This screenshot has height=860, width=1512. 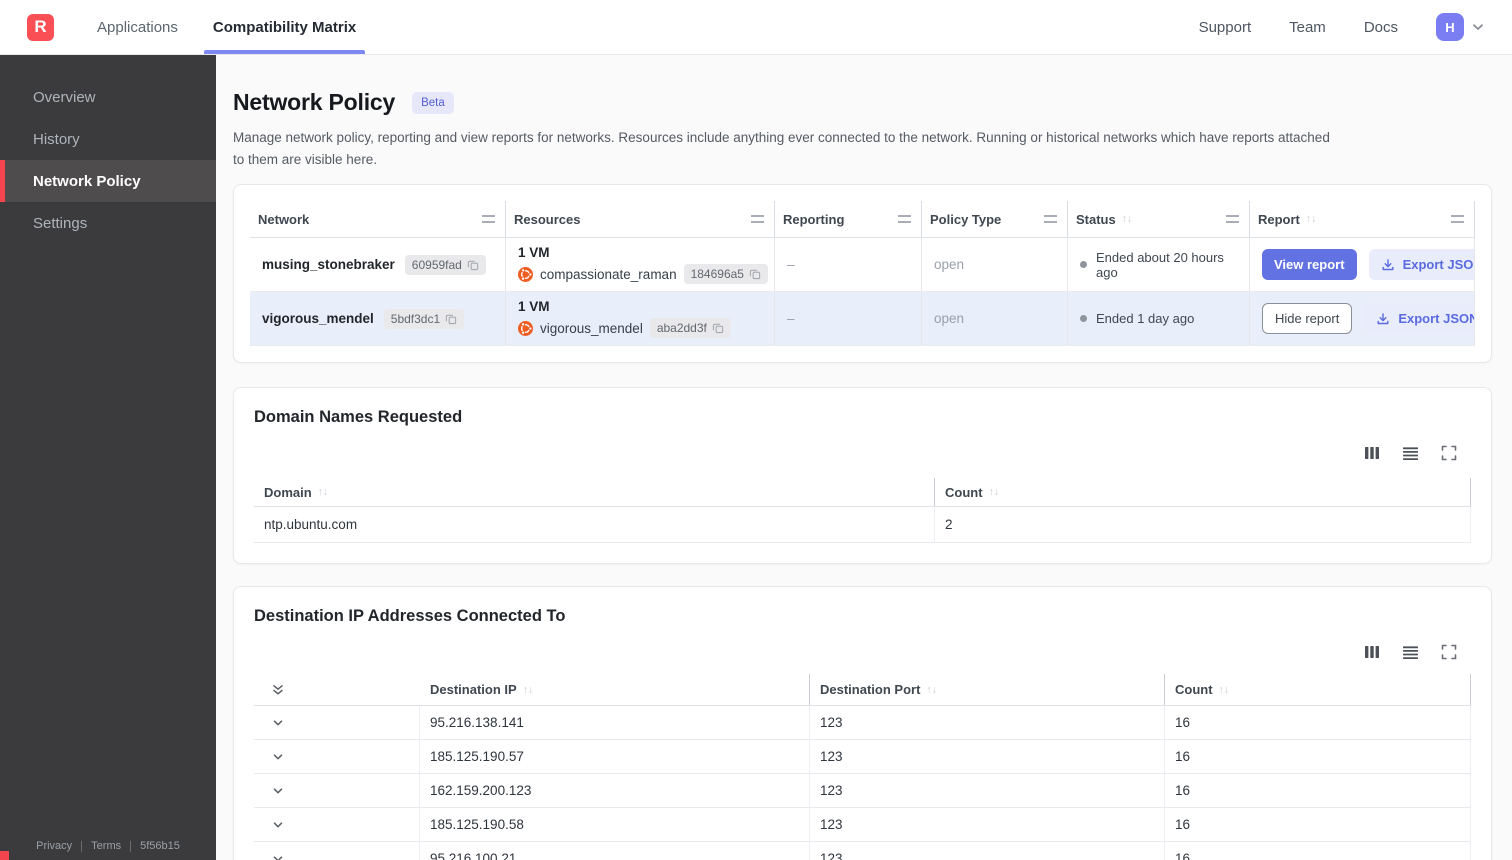 I want to click on column-header-resources: Resources, so click(x=640, y=219).